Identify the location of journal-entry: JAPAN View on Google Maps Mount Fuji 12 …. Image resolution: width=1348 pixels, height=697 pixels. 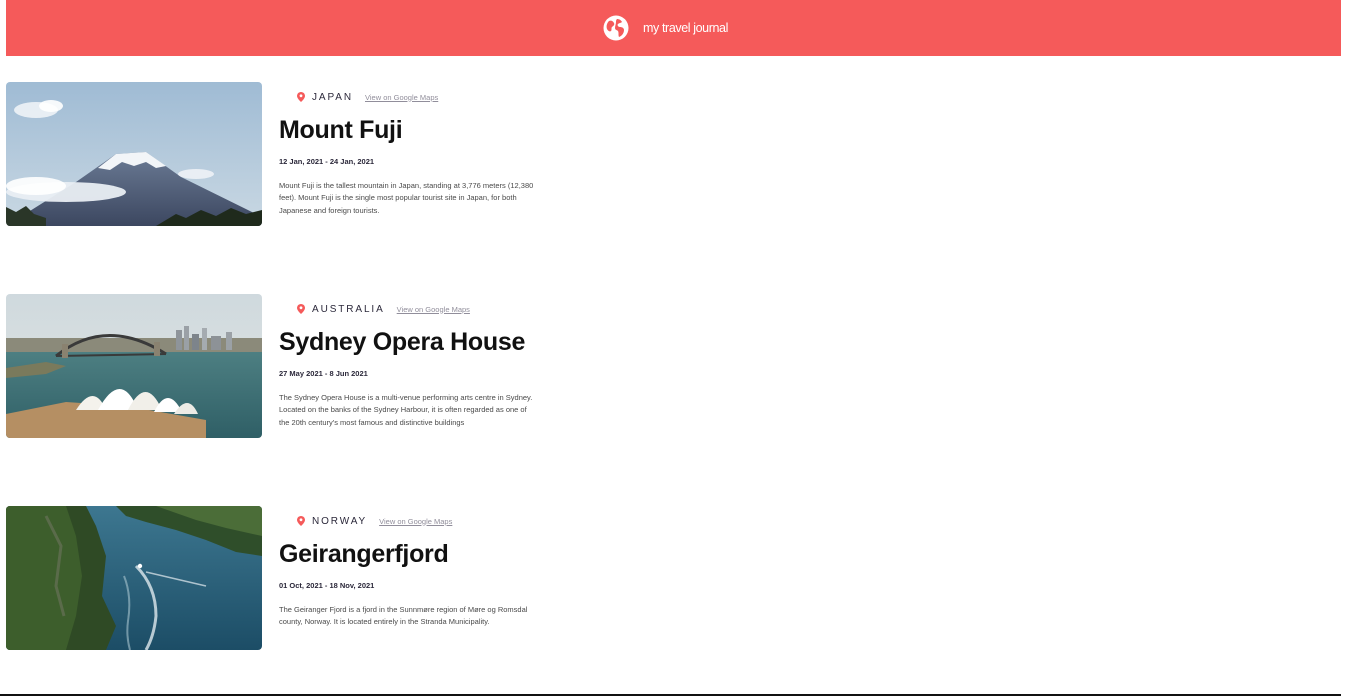
(306, 157).